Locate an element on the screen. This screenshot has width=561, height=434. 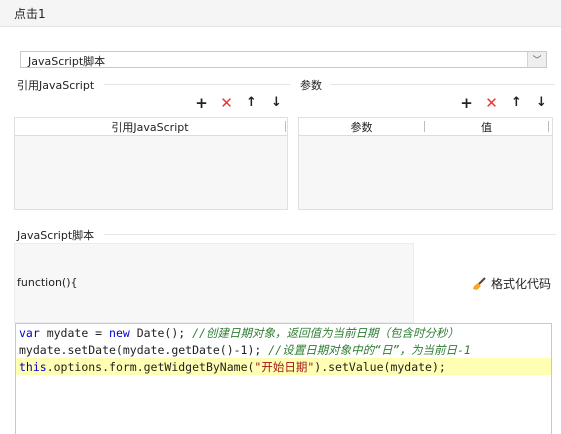
imports-section-label: 引用JavaScript is located at coordinates (56, 85).